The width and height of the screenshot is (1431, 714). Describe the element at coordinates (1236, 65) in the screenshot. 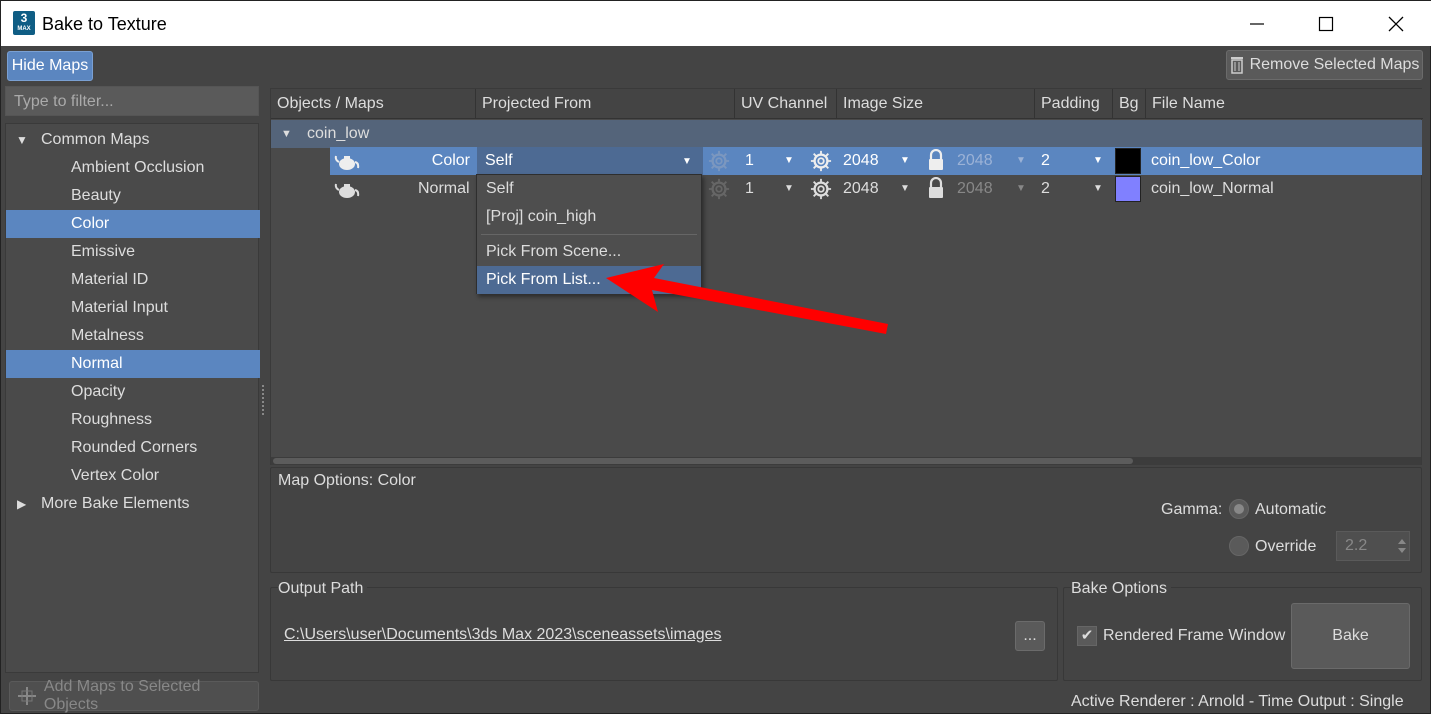

I see `trash-icon` at that location.